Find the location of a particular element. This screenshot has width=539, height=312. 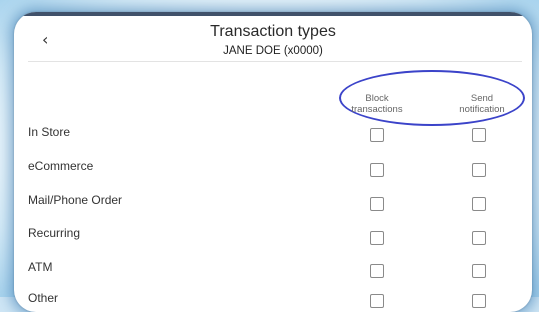

notify-checkbox-ecommerce is located at coordinates (479, 170).